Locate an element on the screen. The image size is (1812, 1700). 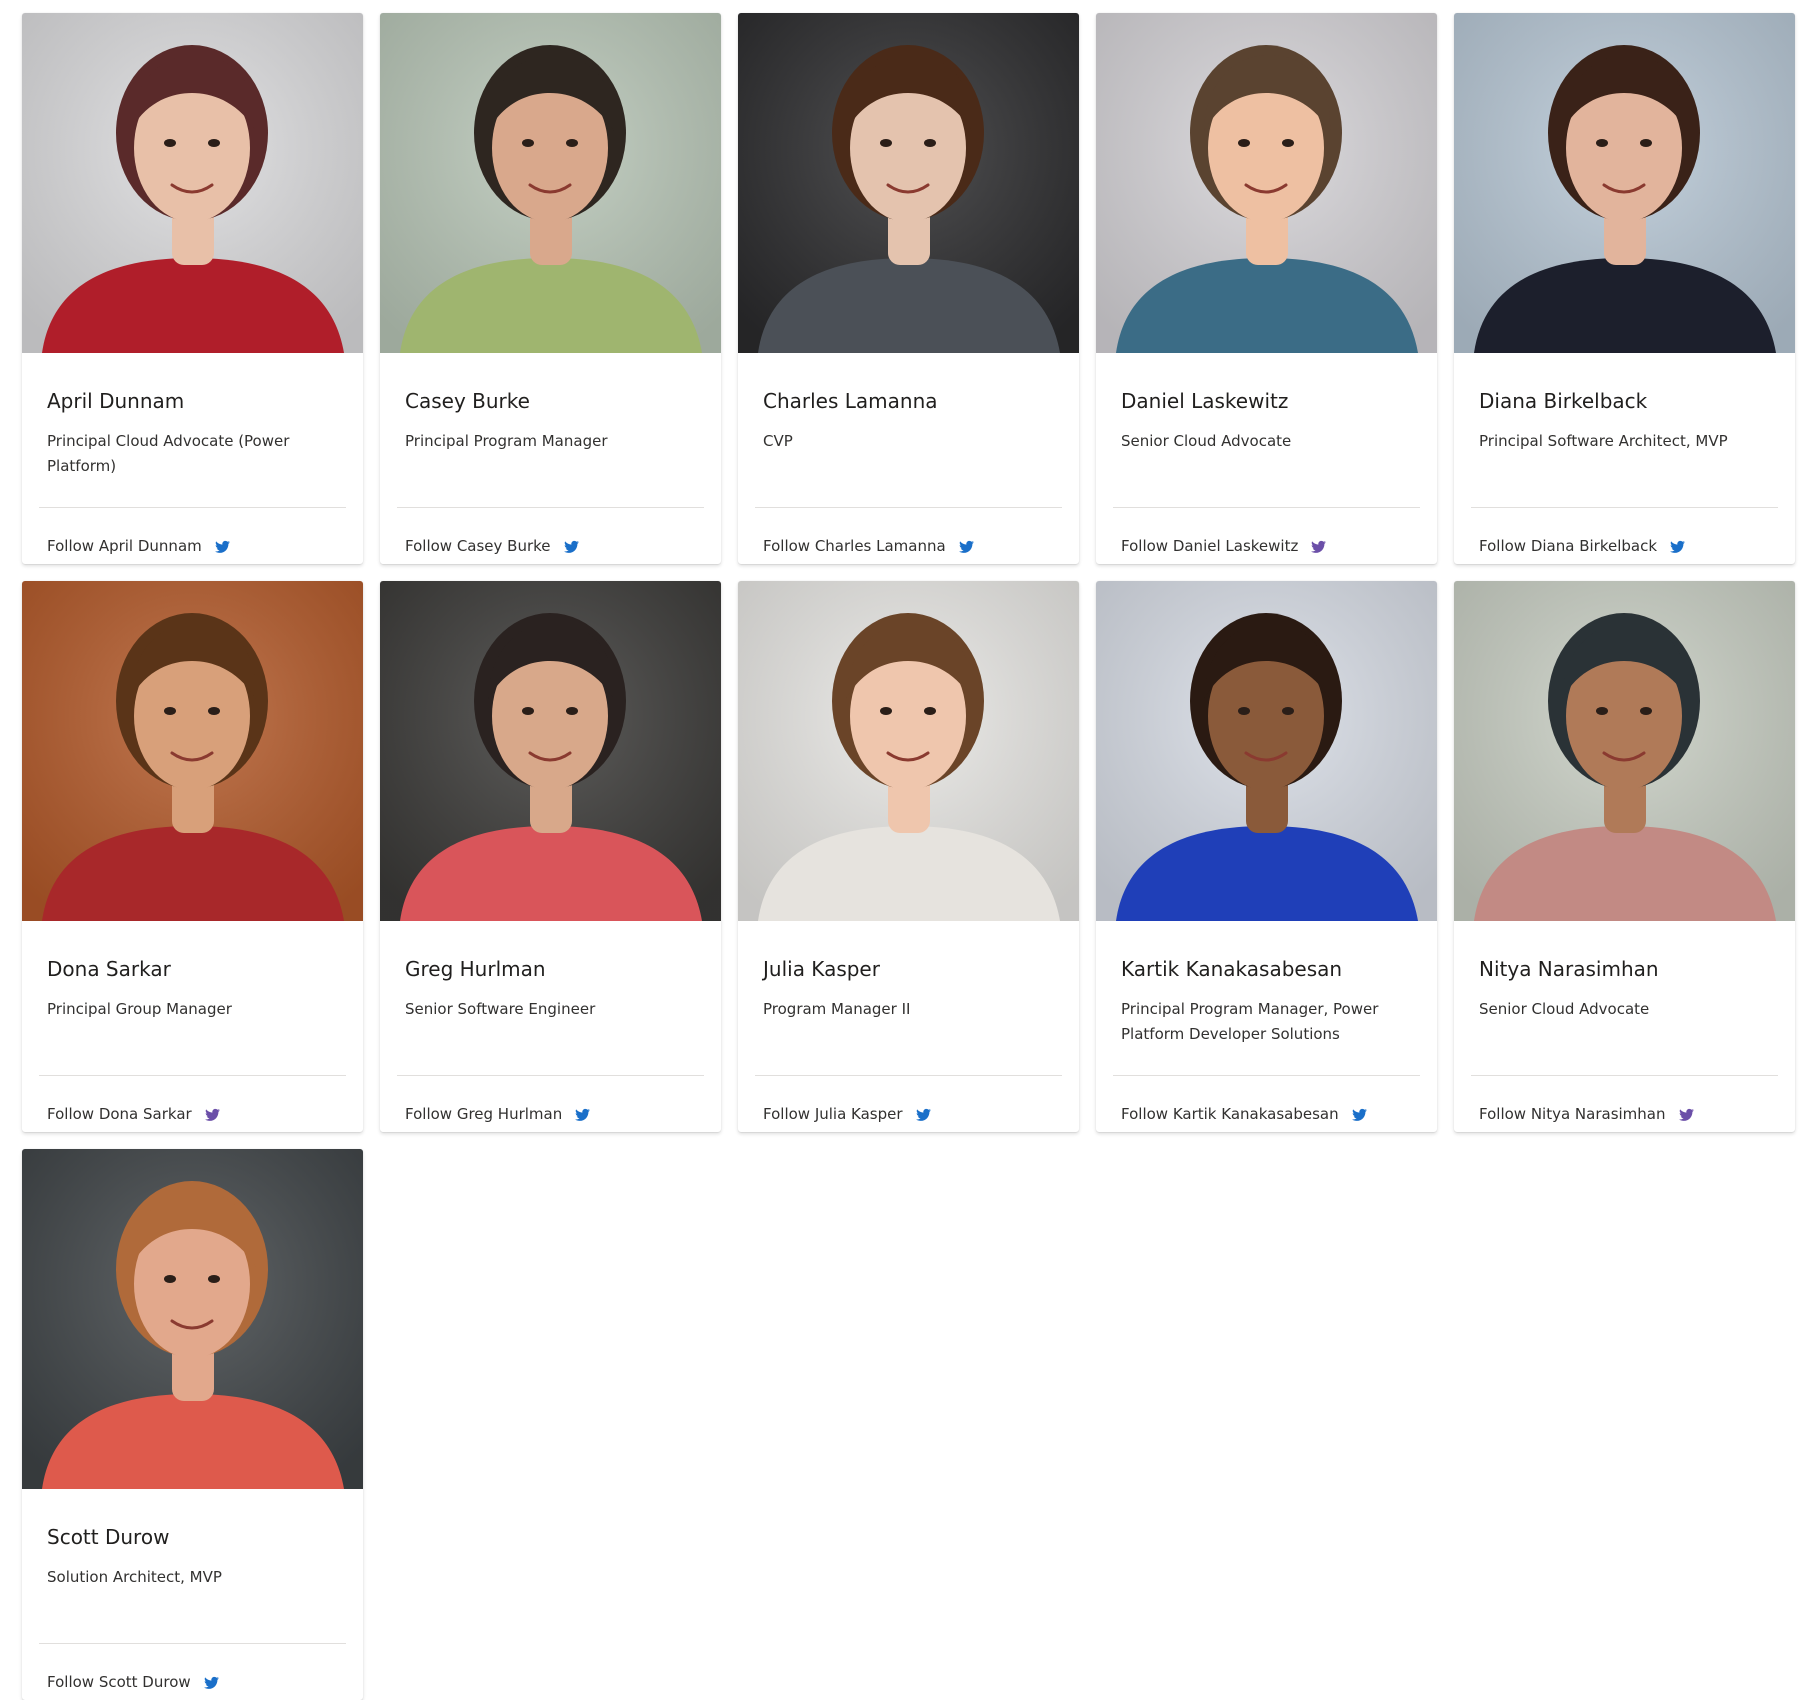
follow-link: Follow Greg Hurlman is located at coordinates (498, 1114).